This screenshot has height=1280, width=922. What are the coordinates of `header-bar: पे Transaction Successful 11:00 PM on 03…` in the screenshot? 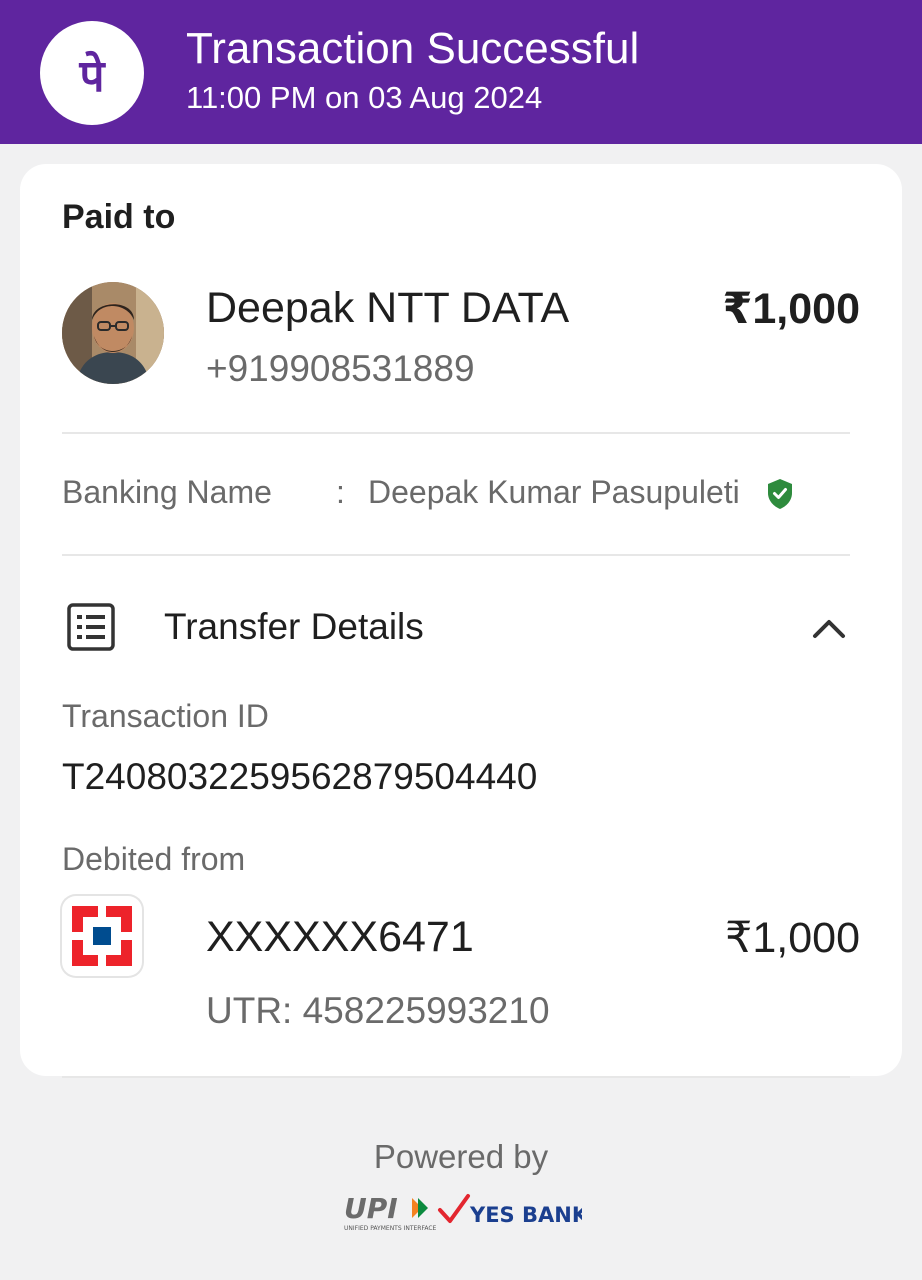 It's located at (461, 72).